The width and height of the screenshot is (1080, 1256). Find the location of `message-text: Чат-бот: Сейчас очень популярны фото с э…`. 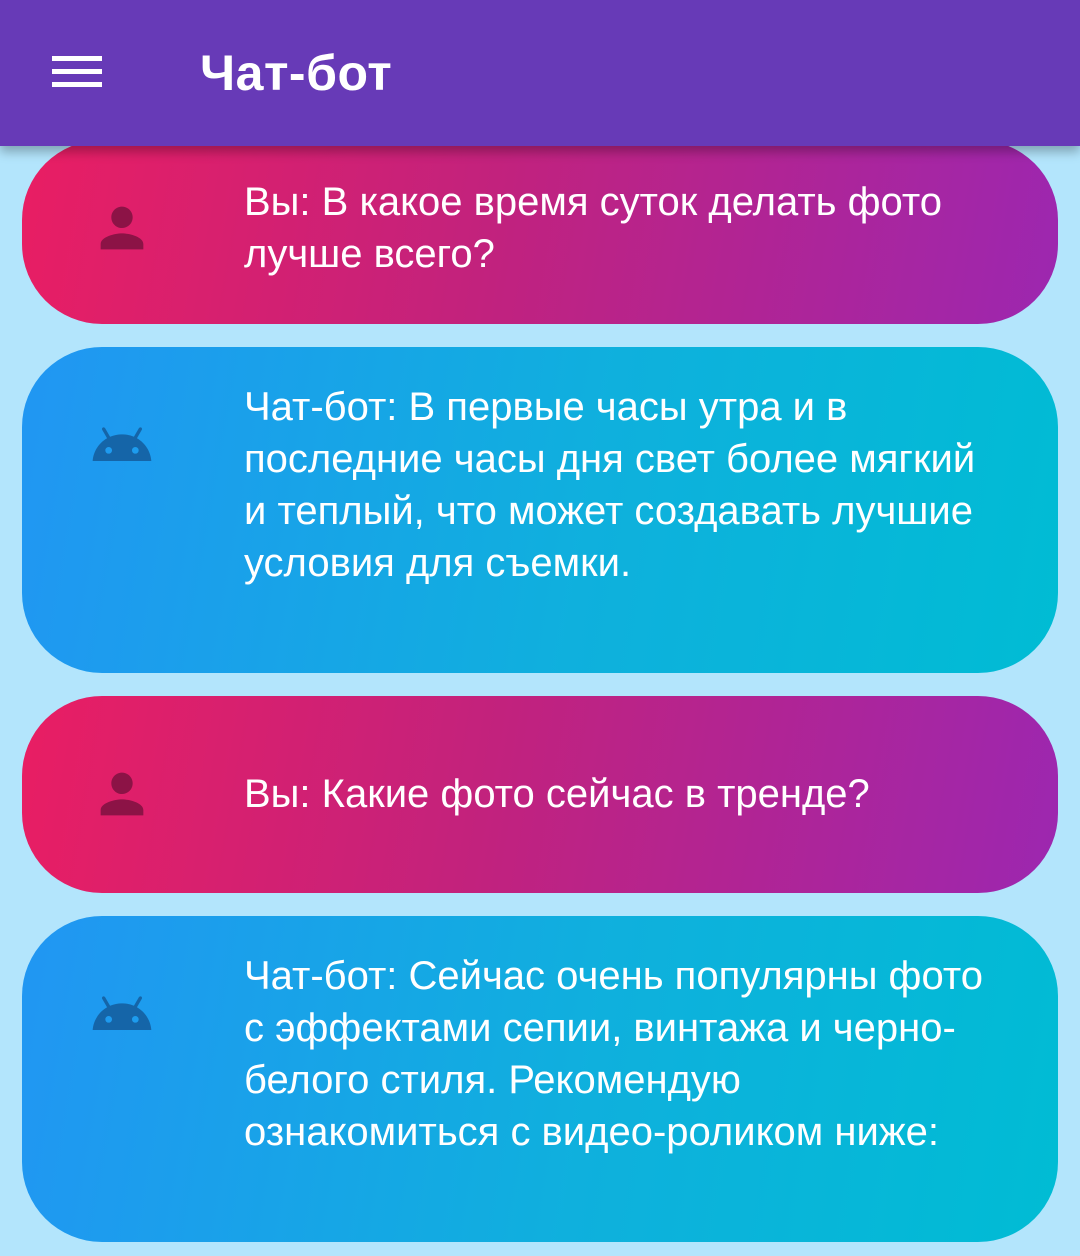

message-text: Чат-бот: Сейчас очень популярны фото с э… is located at coordinates (613, 1054).